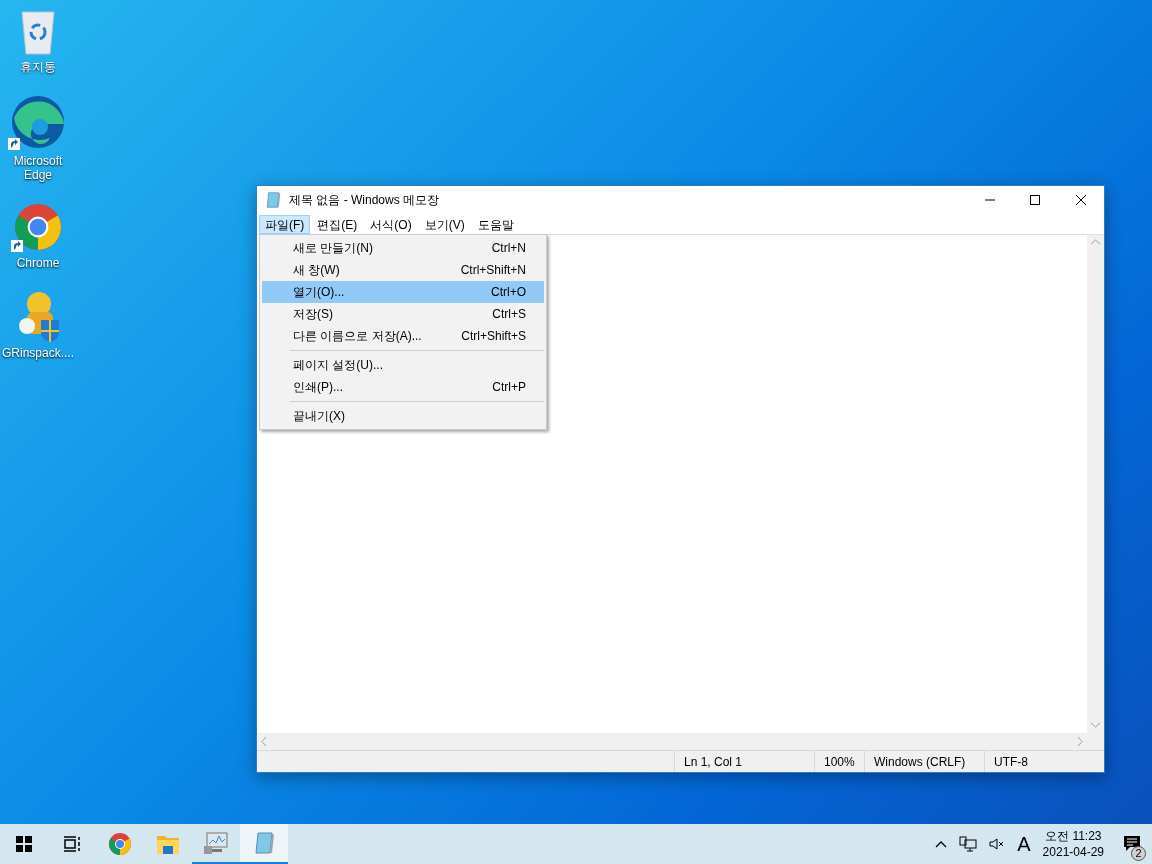 The height and width of the screenshot is (864, 1152). Describe the element at coordinates (337, 224) in the screenshot. I see `menu-bar-item: 편집(E)` at that location.